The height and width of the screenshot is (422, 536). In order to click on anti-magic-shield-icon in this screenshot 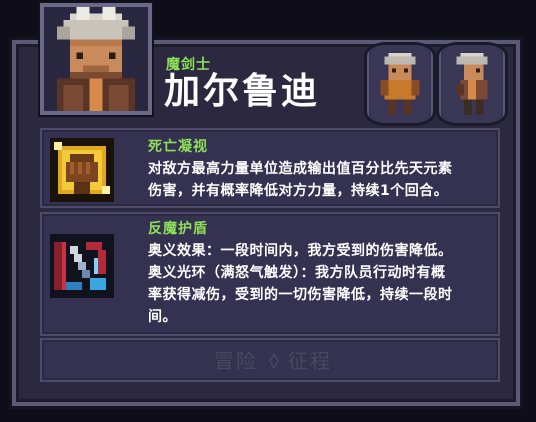, I will do `click(82, 266)`.